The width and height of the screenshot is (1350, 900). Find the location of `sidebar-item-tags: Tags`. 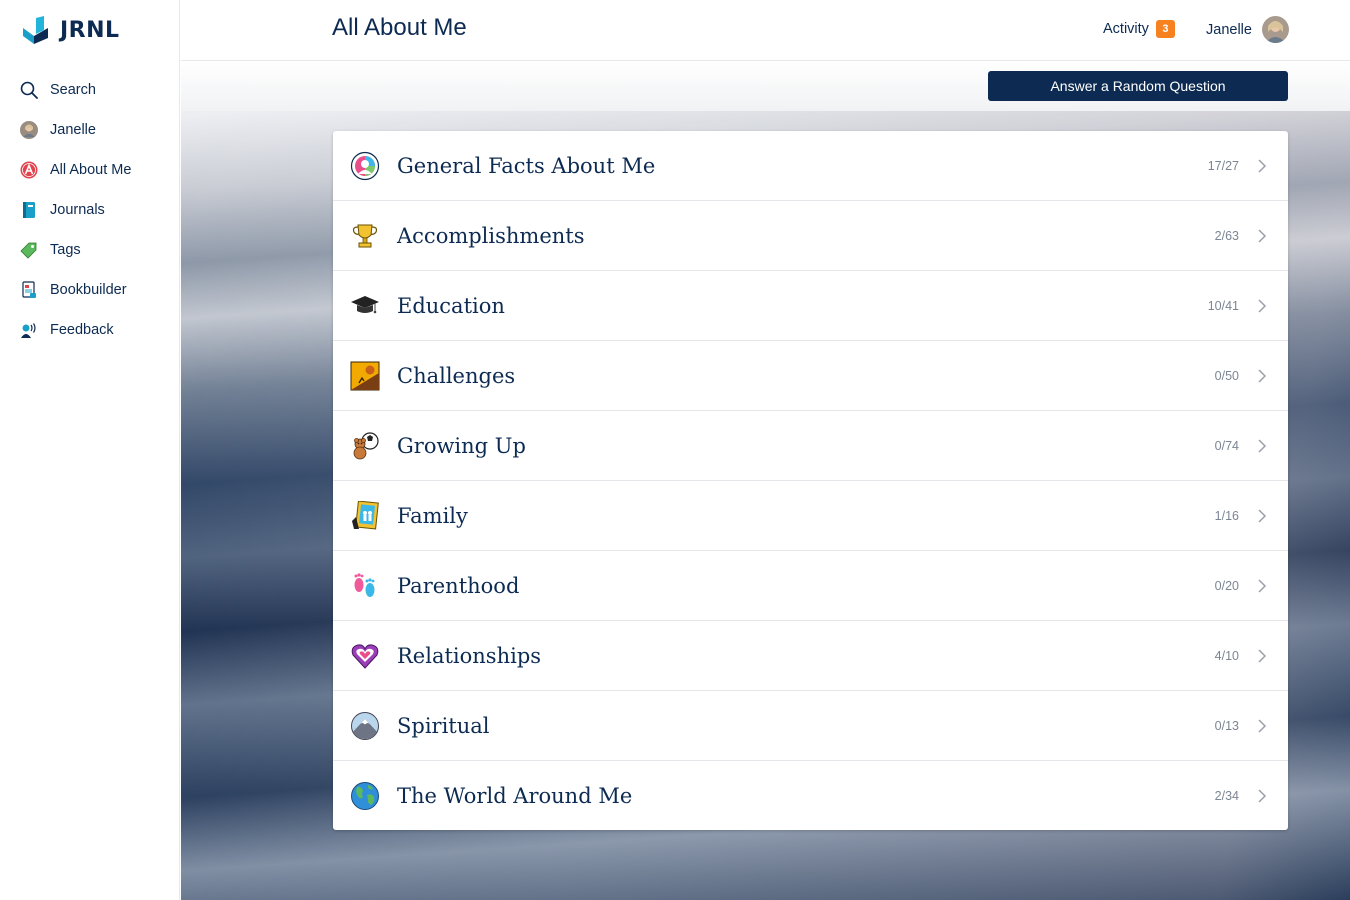

sidebar-item-tags: Tags is located at coordinates (90, 250).